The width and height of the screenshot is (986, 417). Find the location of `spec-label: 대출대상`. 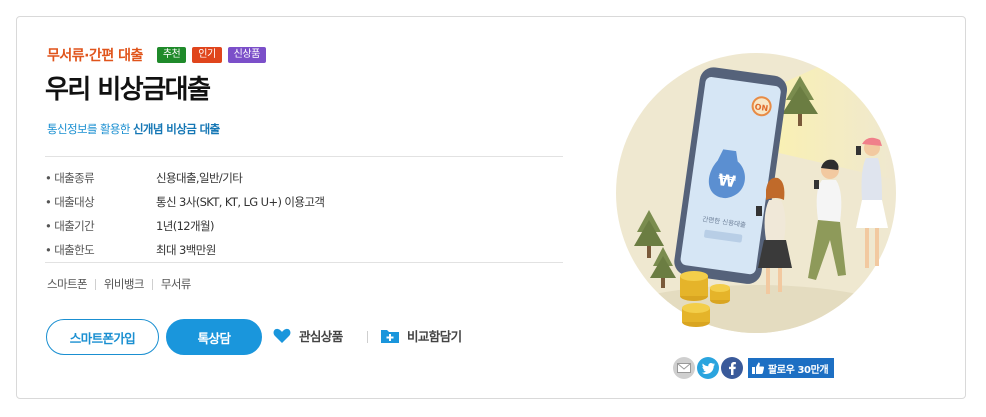

spec-label: 대출대상 is located at coordinates (100, 202).